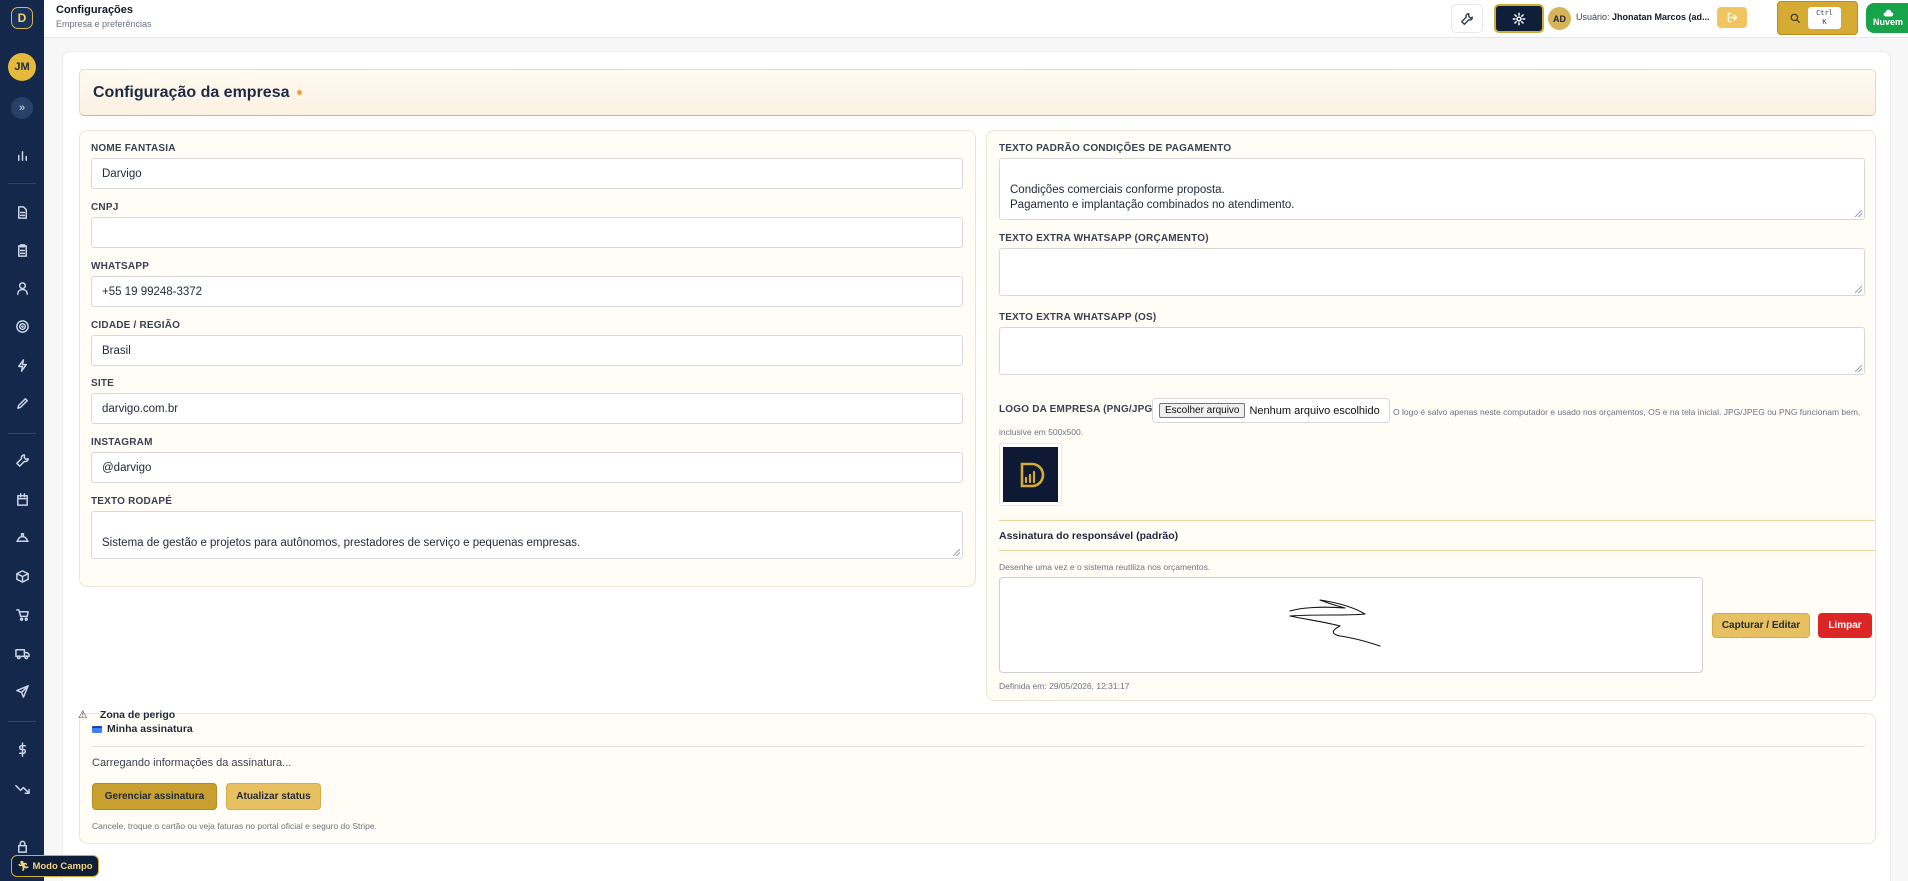 The width and height of the screenshot is (1908, 881). What do you see at coordinates (22, 460) in the screenshot?
I see `sidebar-item-tools` at bounding box center [22, 460].